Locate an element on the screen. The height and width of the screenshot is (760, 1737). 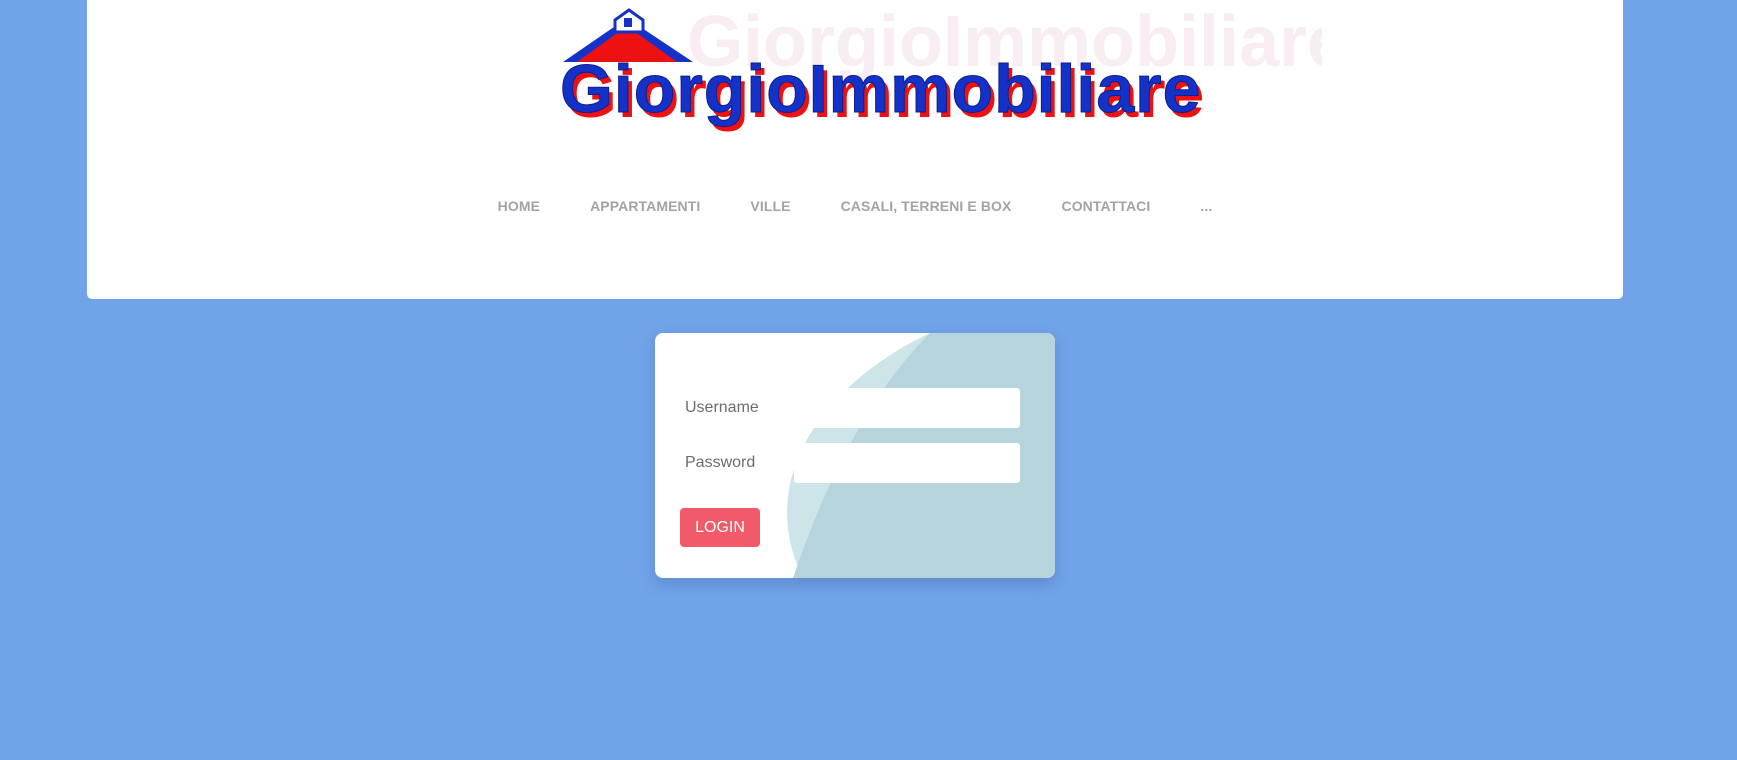
username-input is located at coordinates (907, 408).